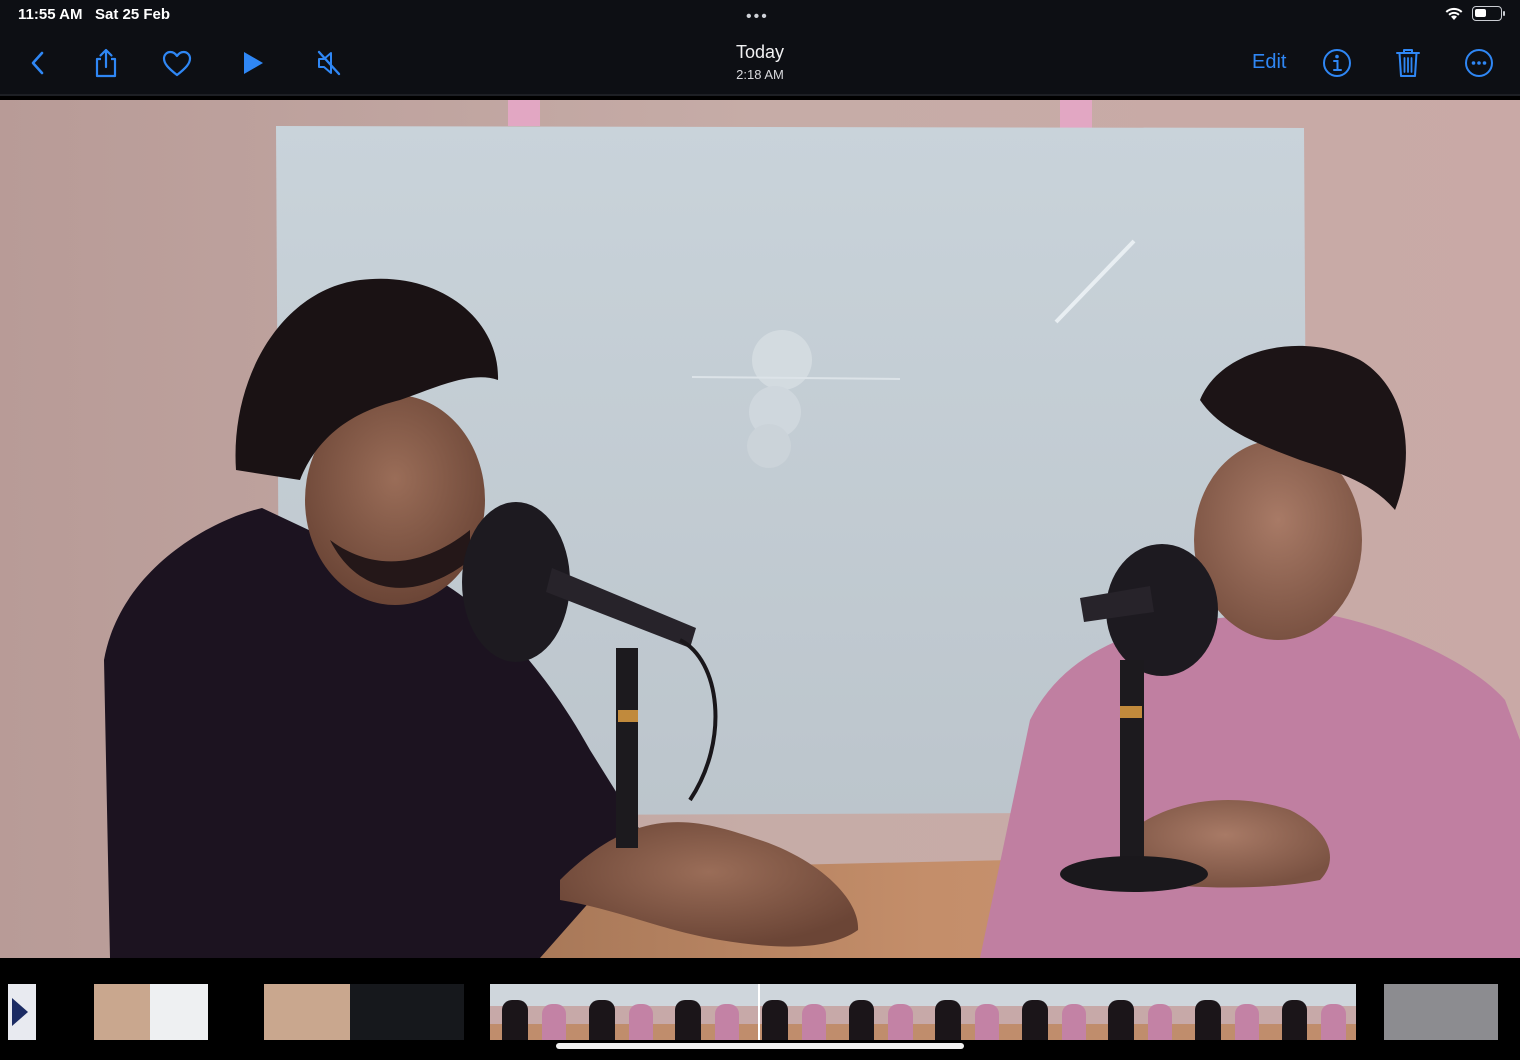 The image size is (1520, 1060). I want to click on clock-time: 11:55 AM, so click(50, 14).